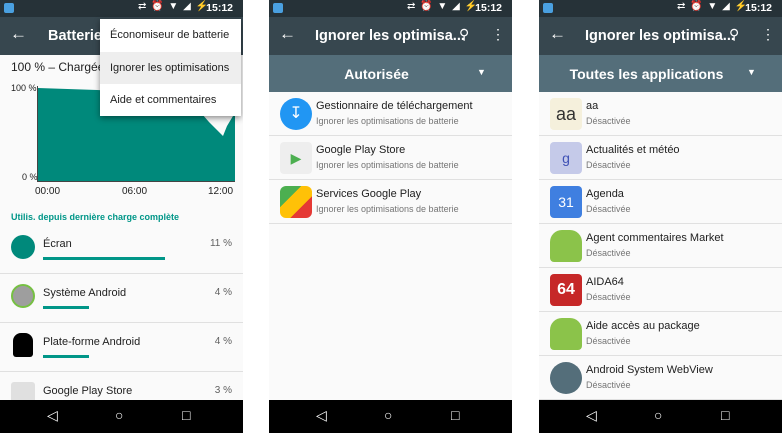 This screenshot has width=782, height=433. I want to click on page-title: Batterie, so click(75, 36).